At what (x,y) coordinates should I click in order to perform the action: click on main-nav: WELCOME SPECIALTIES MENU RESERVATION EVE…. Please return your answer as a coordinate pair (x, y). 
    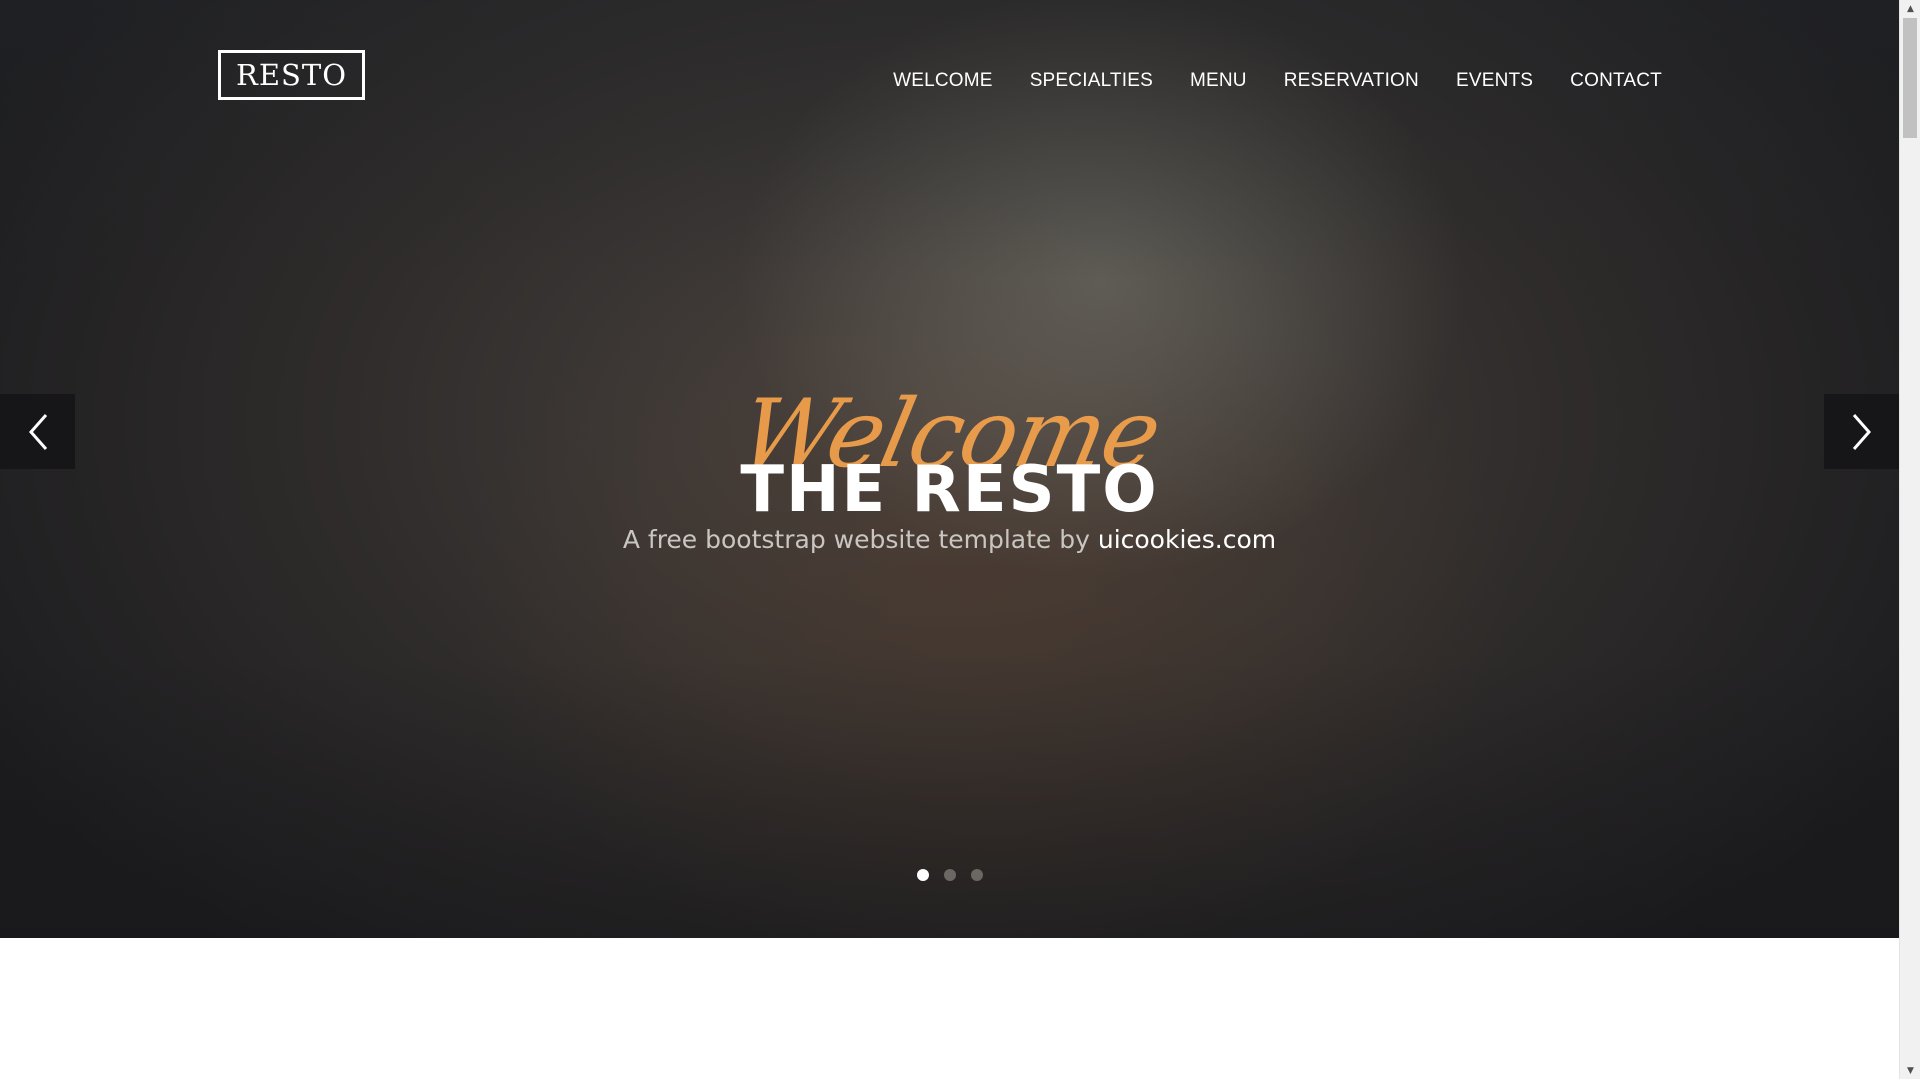
    Looking at the image, I should click on (1259, 81).